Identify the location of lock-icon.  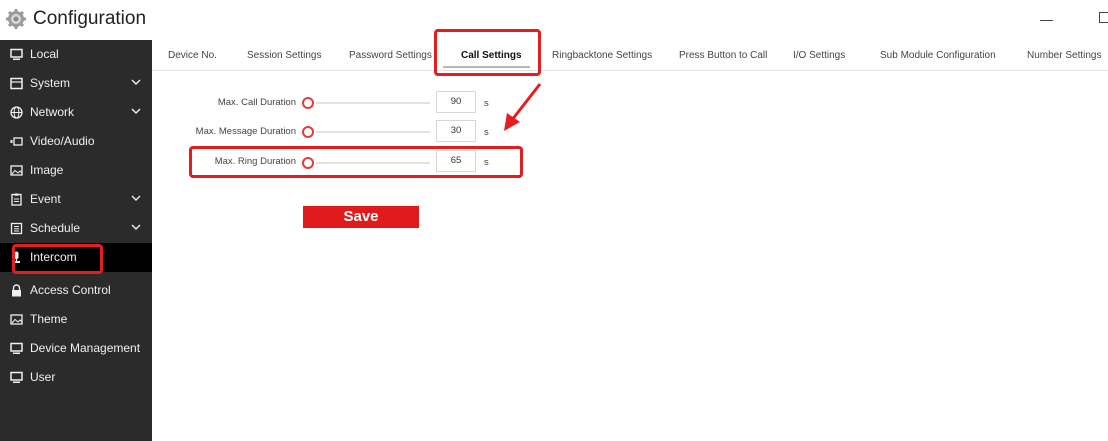
(16, 290).